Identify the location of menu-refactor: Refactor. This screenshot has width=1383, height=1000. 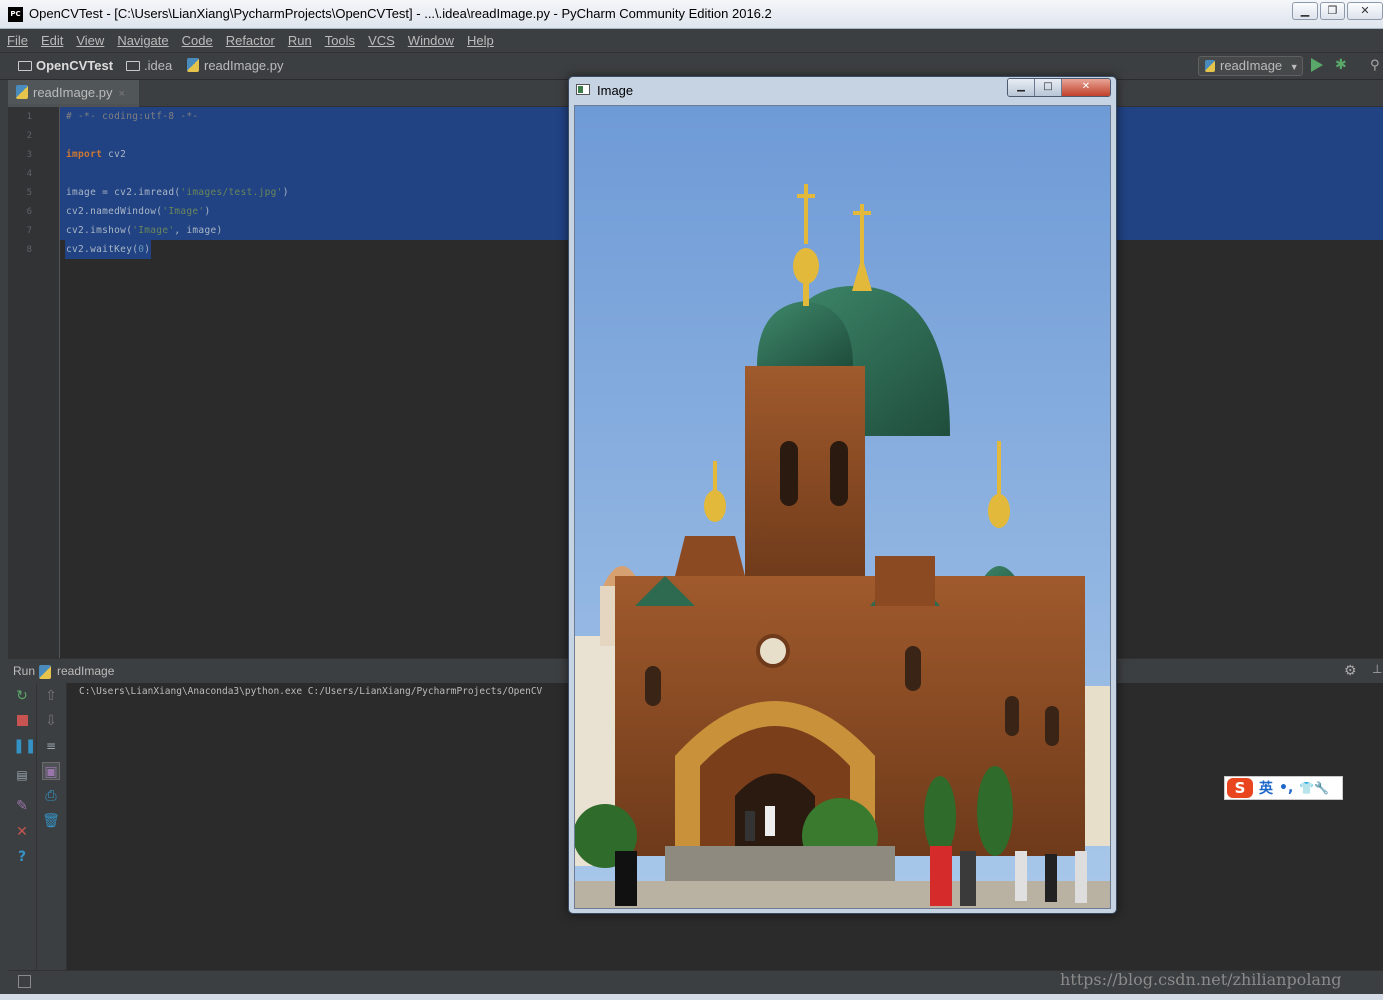
(250, 41).